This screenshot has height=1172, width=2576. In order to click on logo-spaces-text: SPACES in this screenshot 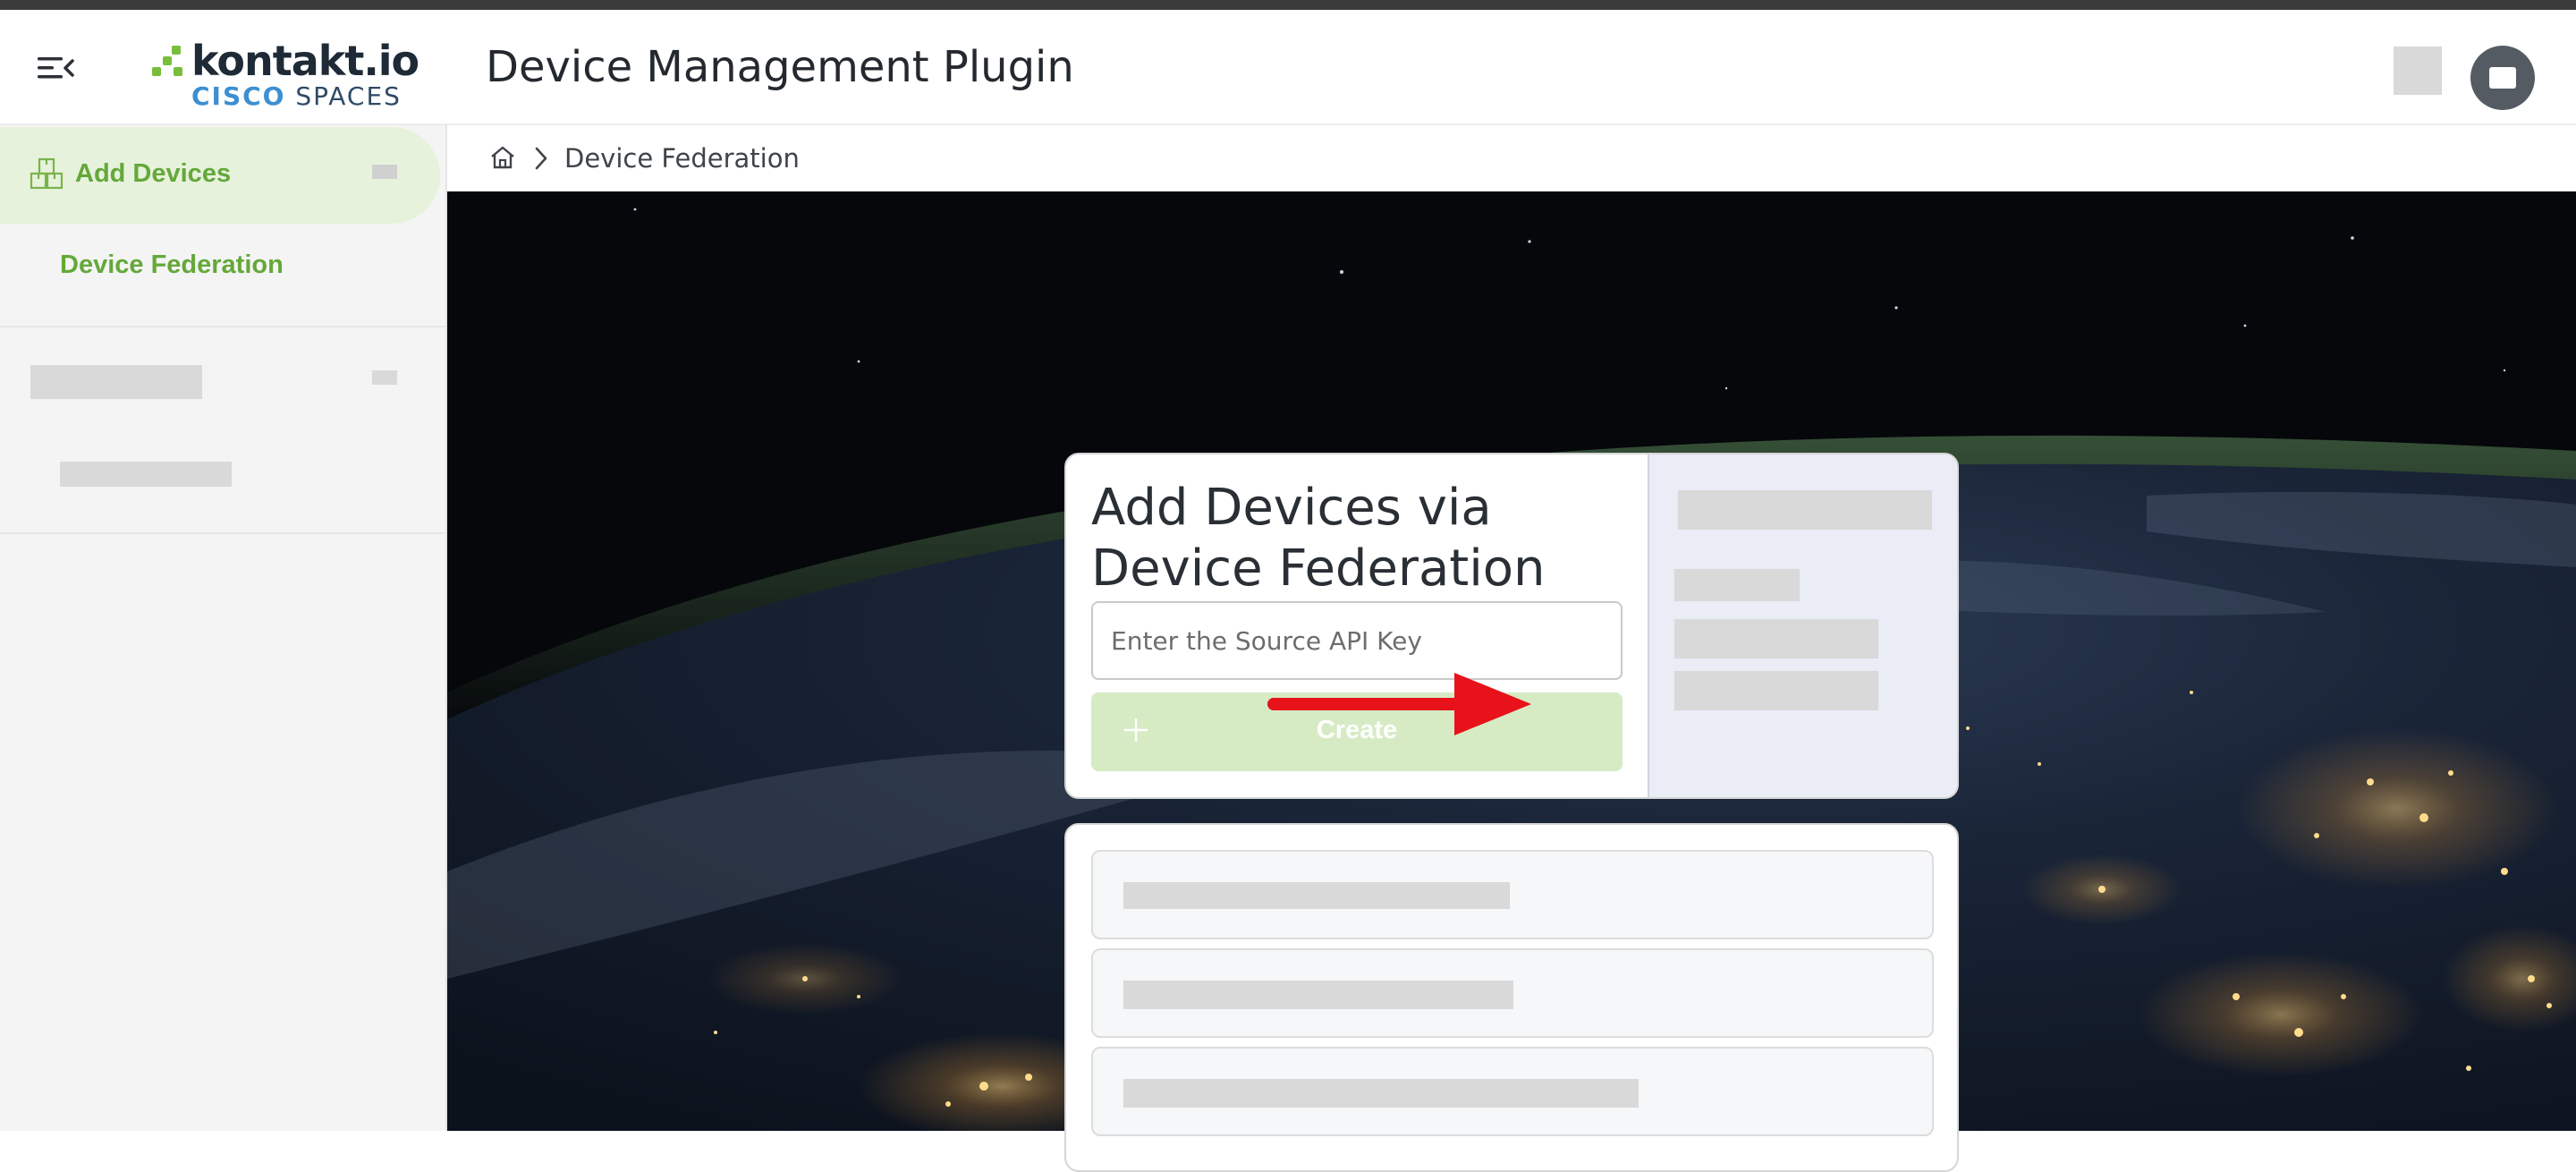, I will do `click(348, 96)`.